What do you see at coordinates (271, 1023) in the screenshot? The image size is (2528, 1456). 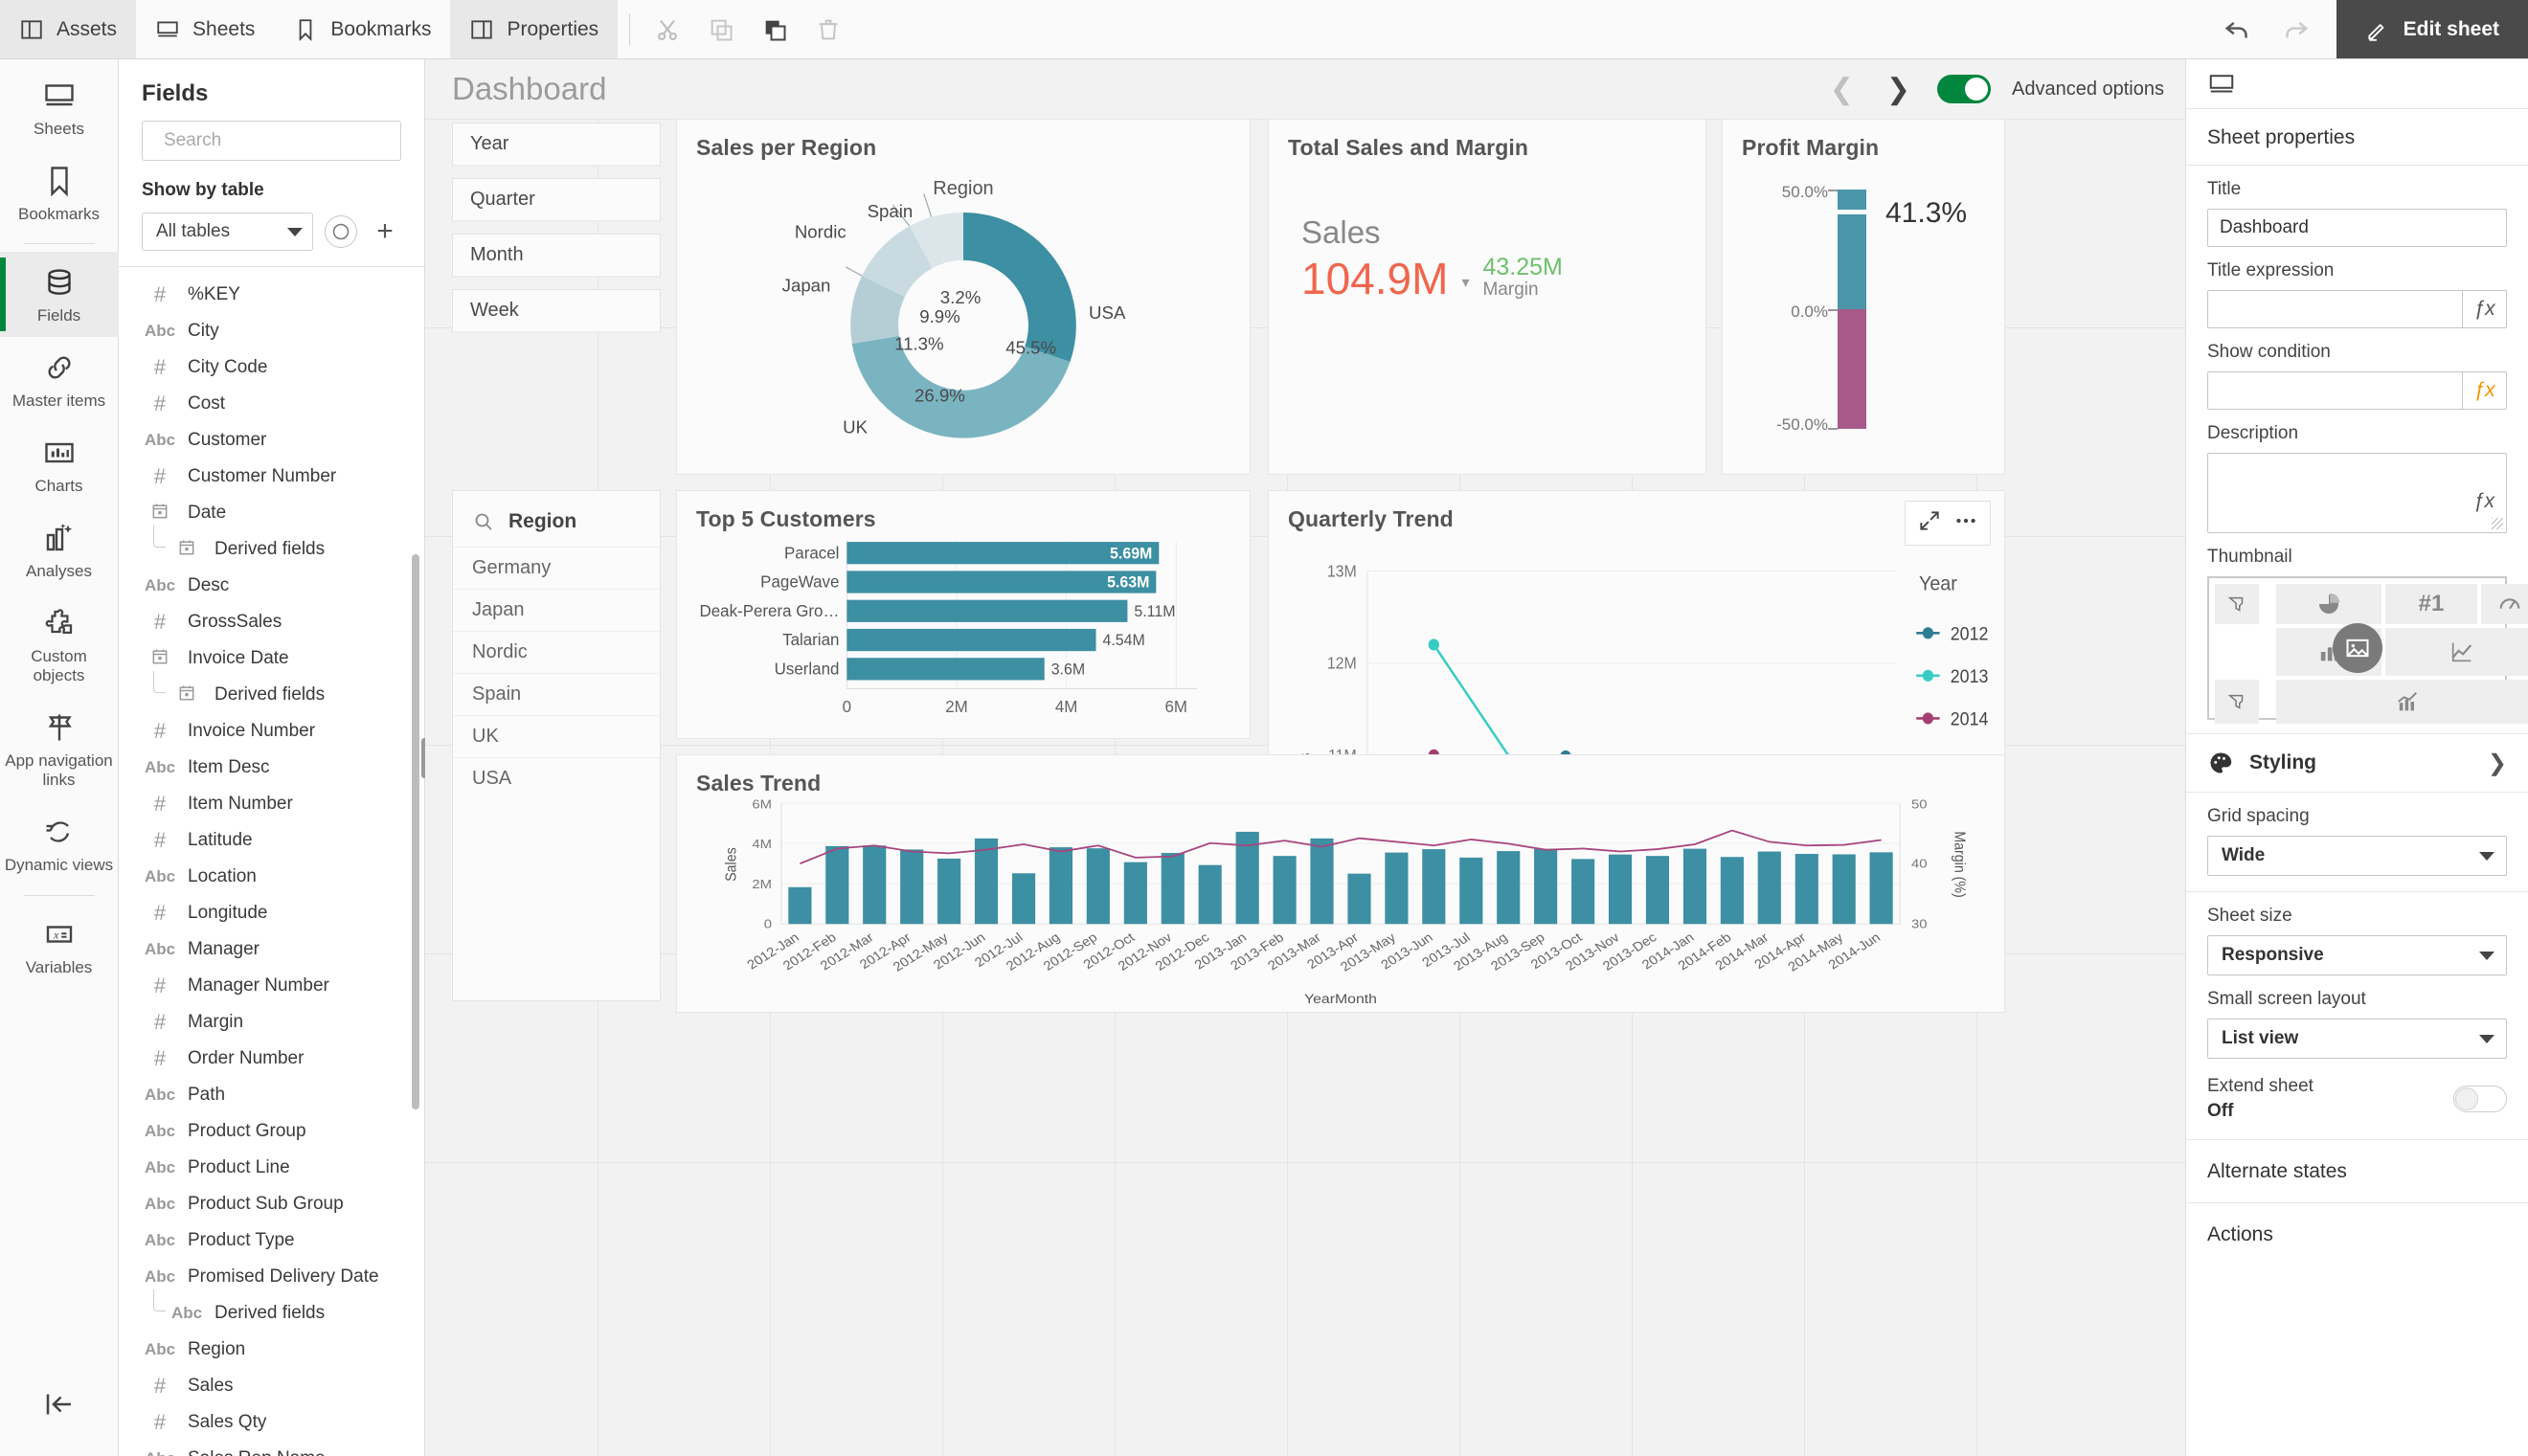 I see `field-item: # Margin` at bounding box center [271, 1023].